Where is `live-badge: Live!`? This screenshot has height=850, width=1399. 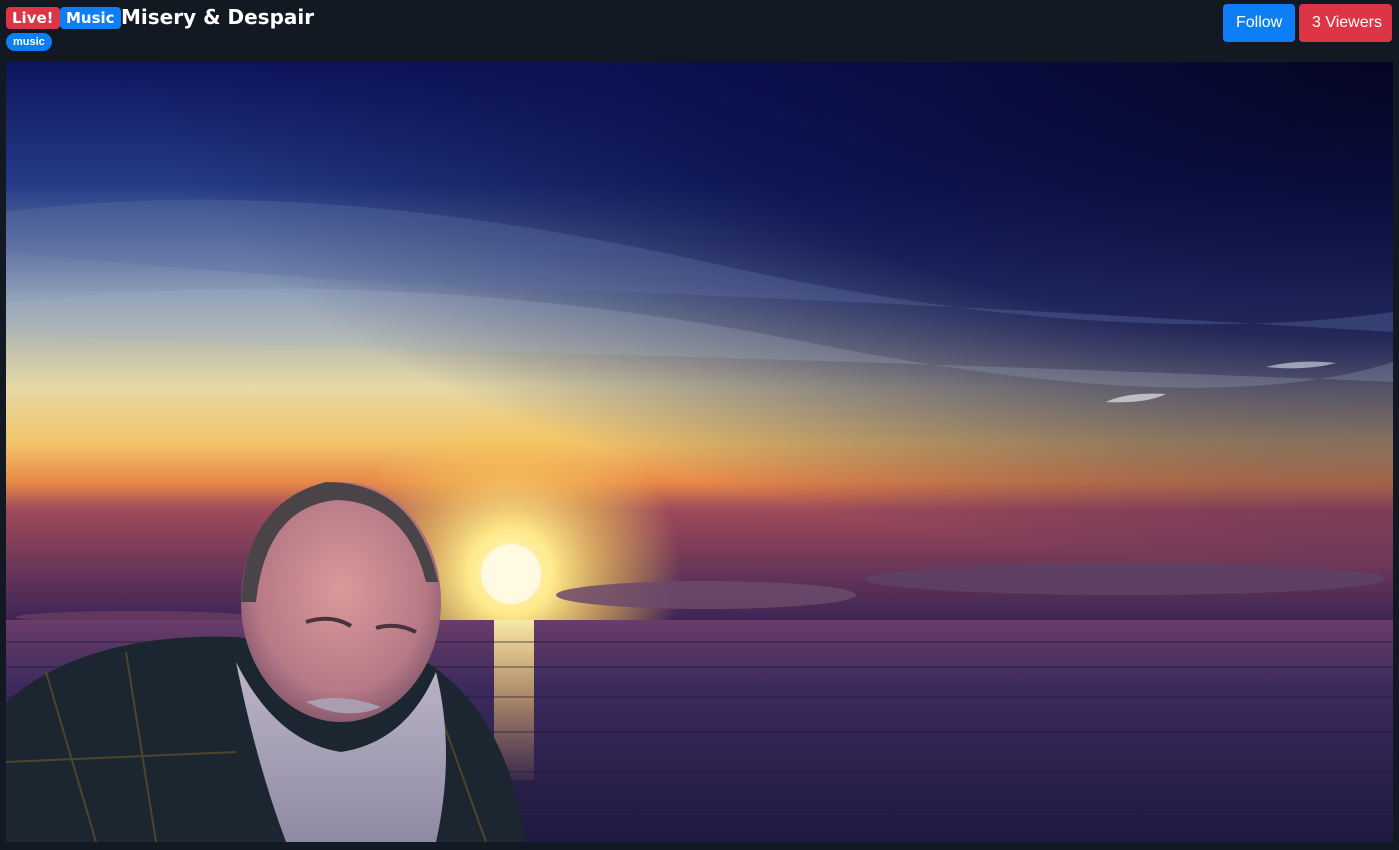
live-badge: Live! is located at coordinates (33, 18).